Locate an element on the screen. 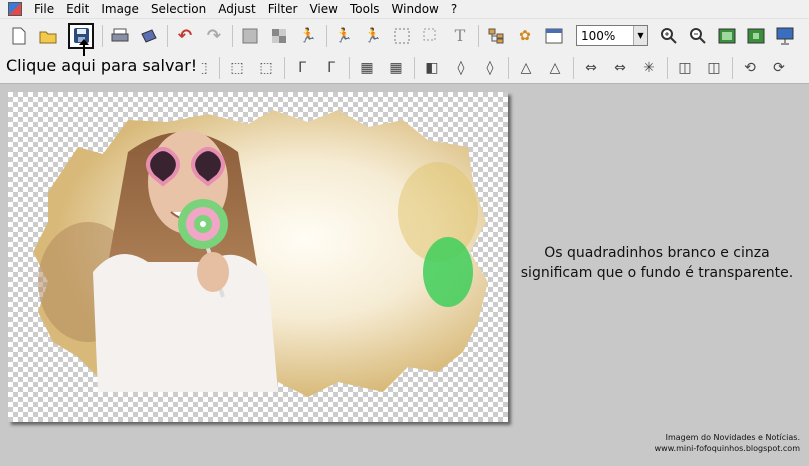 This screenshot has height=466, width=809. app-icon is located at coordinates (15, 9).